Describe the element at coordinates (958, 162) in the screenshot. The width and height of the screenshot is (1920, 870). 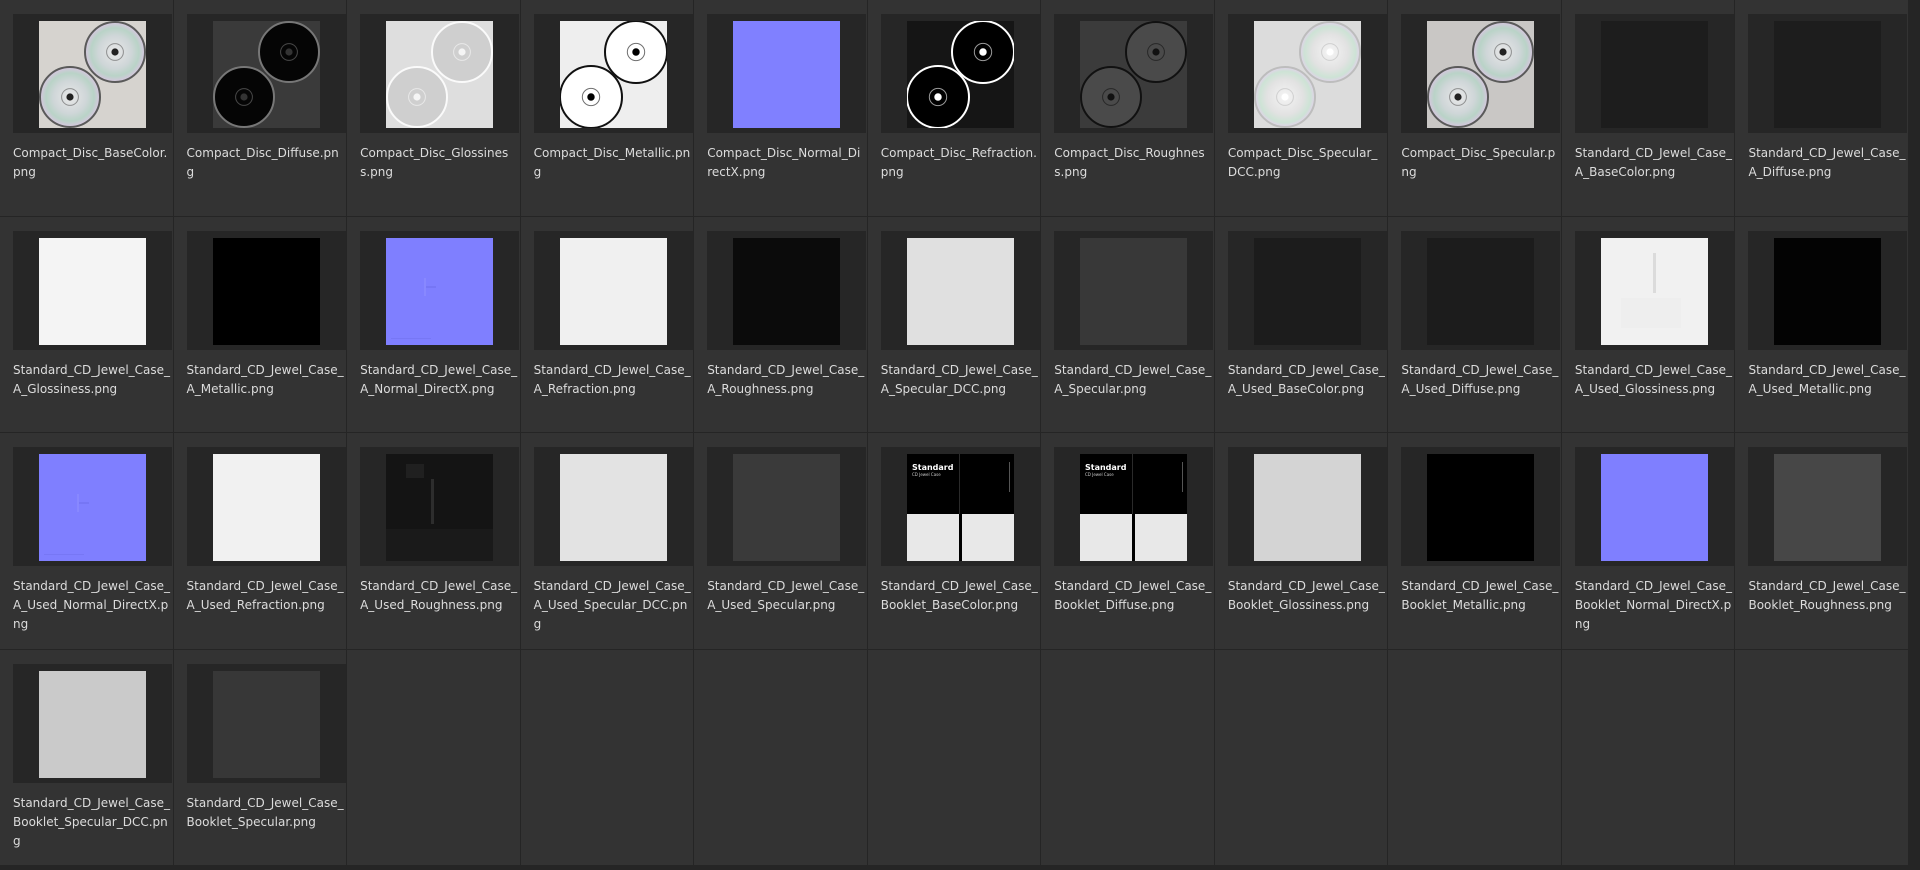
I see `file-name-label: Compact_Disc_Refraction.png` at that location.